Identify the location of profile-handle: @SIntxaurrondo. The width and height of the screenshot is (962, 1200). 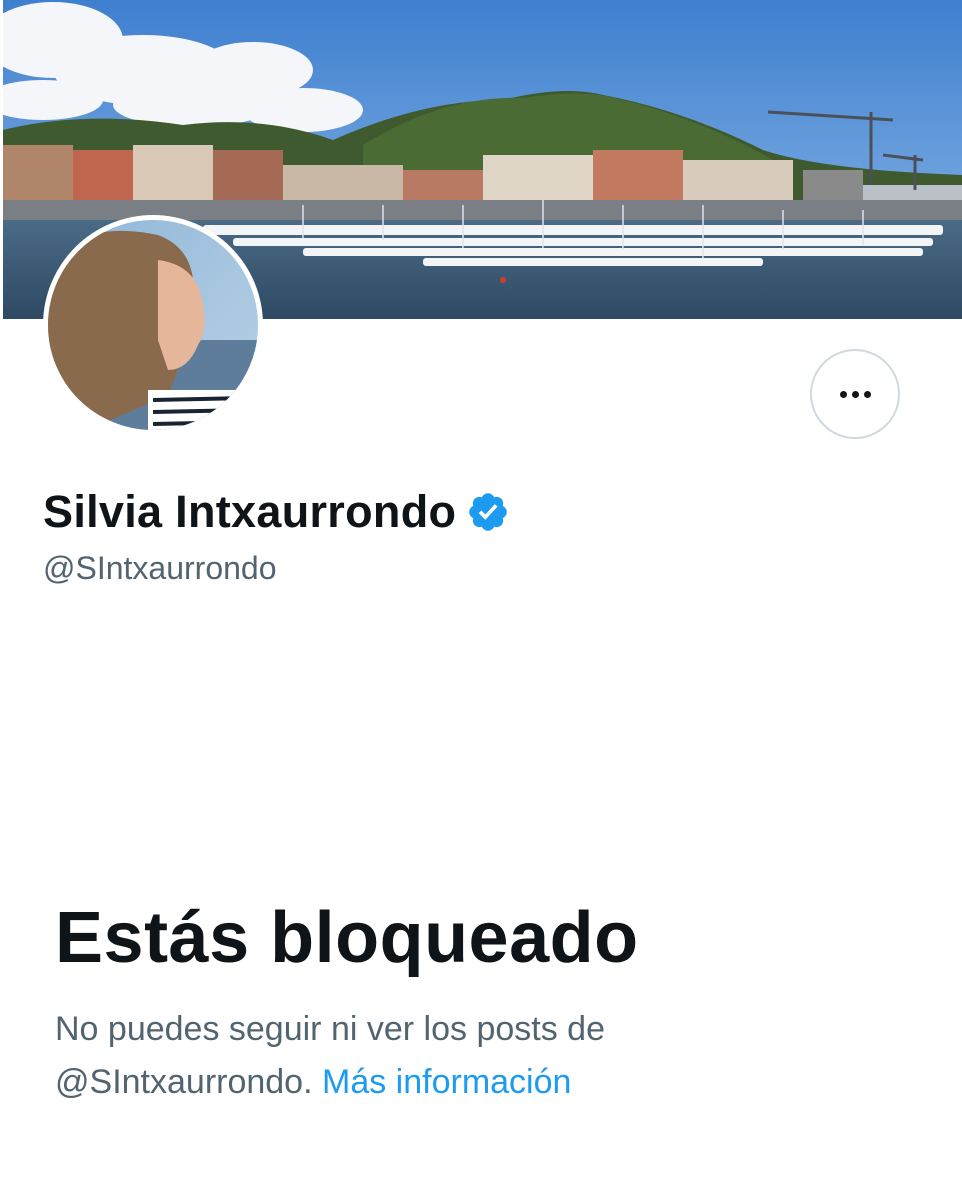
(160, 568).